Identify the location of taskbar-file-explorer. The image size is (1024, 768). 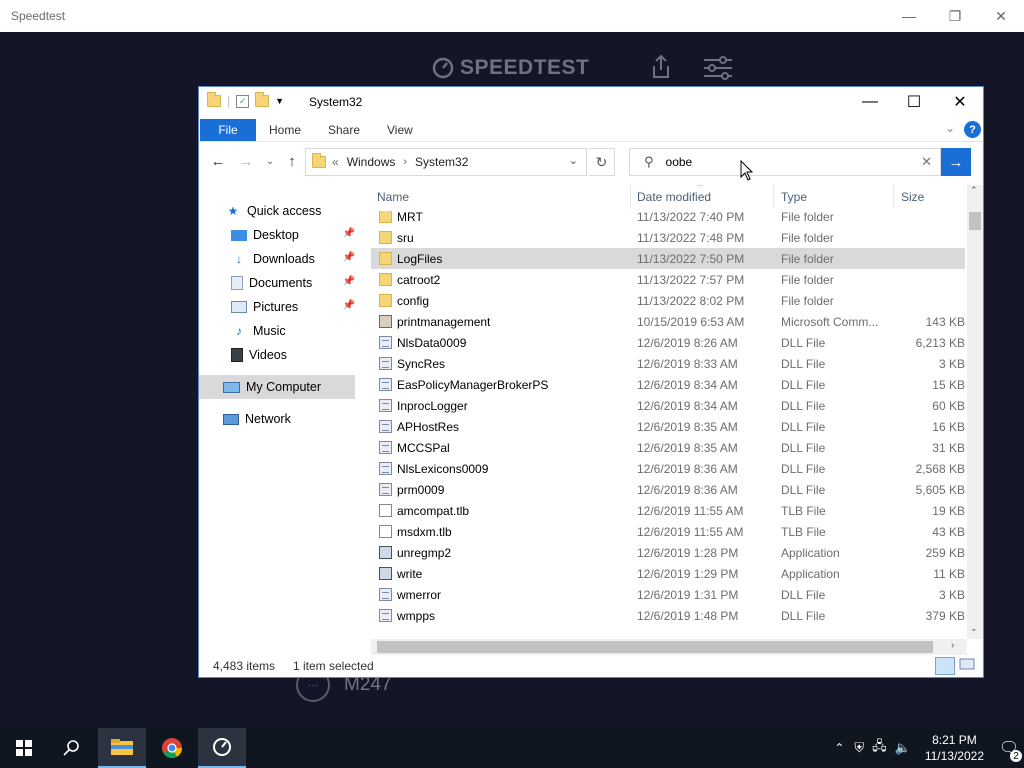
(122, 748).